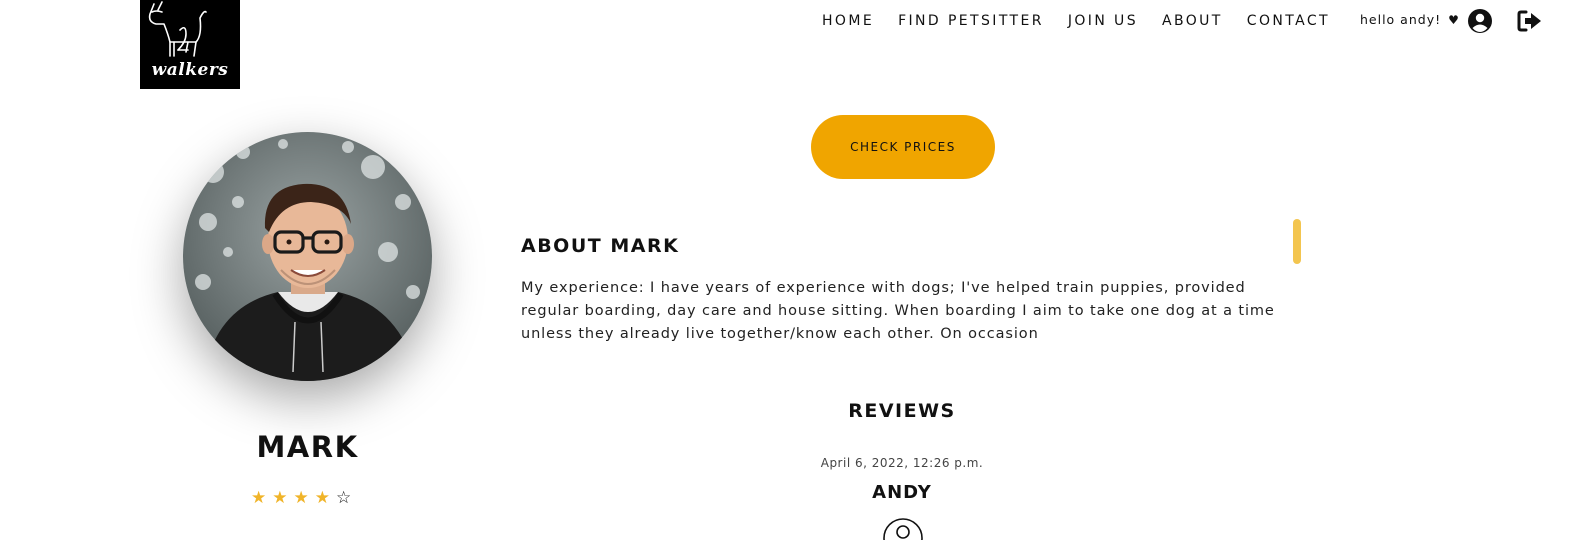  What do you see at coordinates (344, 498) in the screenshot?
I see `star-empty-icon: ☆` at bounding box center [344, 498].